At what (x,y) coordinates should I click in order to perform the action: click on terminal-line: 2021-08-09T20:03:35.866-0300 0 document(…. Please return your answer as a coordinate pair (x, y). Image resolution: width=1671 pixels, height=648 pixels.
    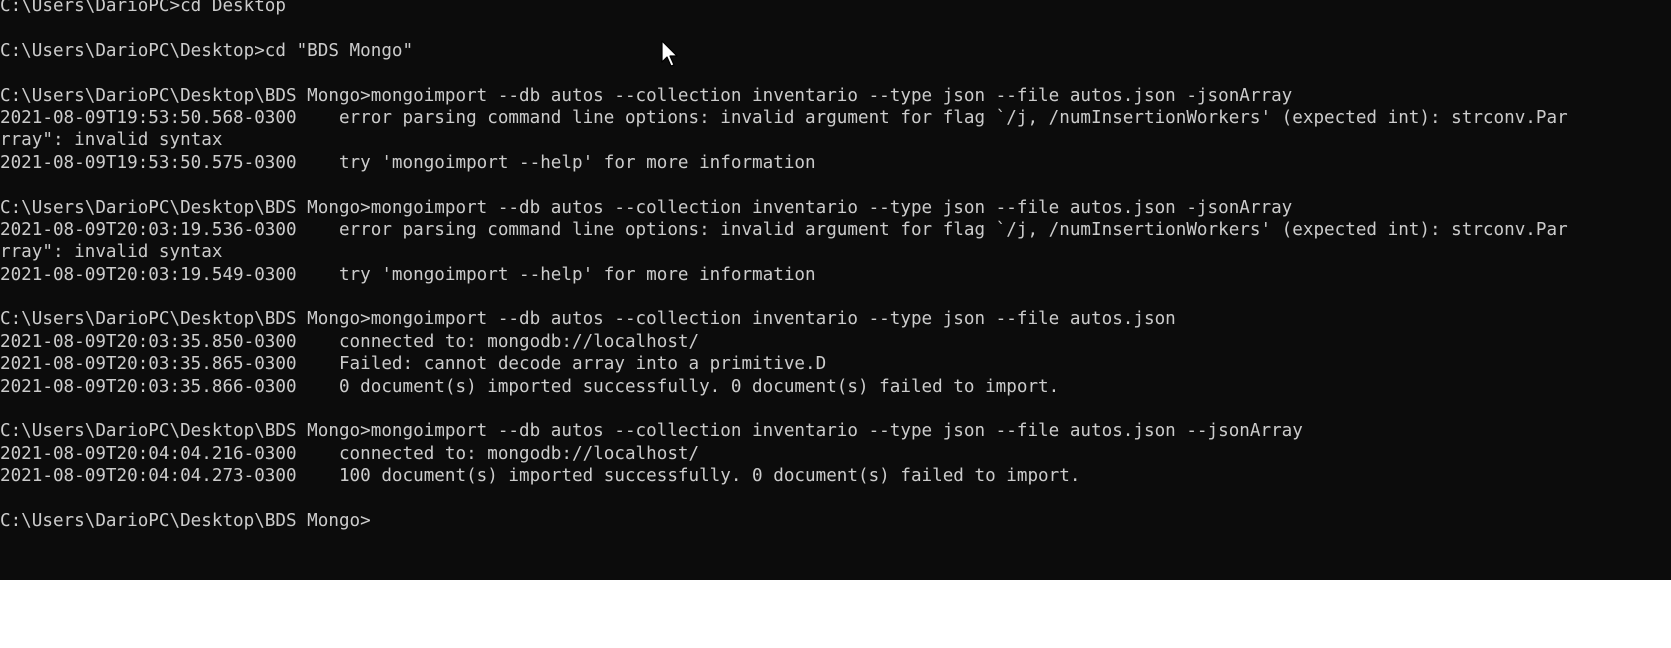
    Looking at the image, I should click on (530, 386).